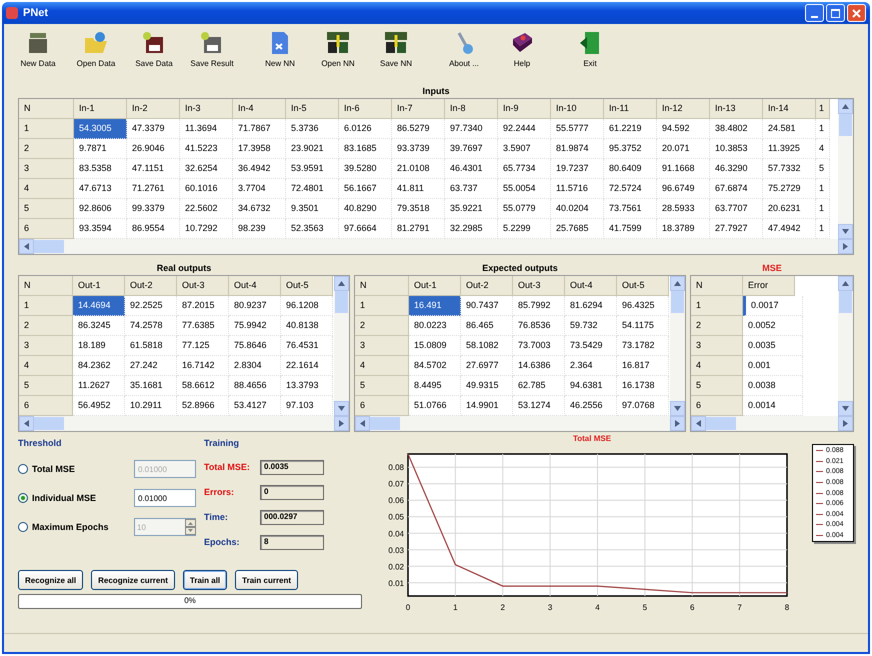 Image resolution: width=872 pixels, height=656 pixels. Describe the element at coordinates (153, 109) in the screenshot. I see `column-header: In-2` at that location.